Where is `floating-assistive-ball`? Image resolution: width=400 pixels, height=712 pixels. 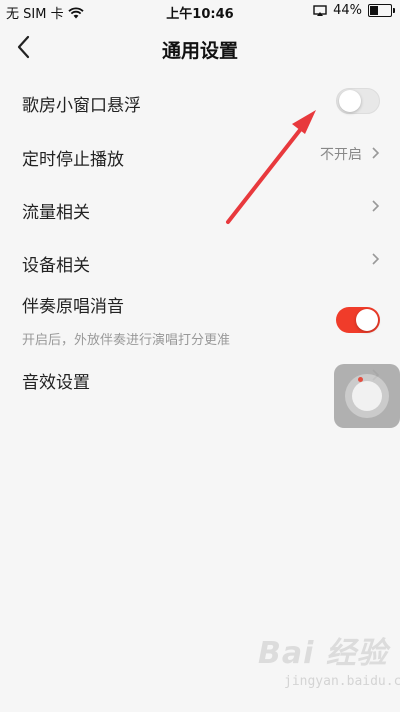 floating-assistive-ball is located at coordinates (367, 396).